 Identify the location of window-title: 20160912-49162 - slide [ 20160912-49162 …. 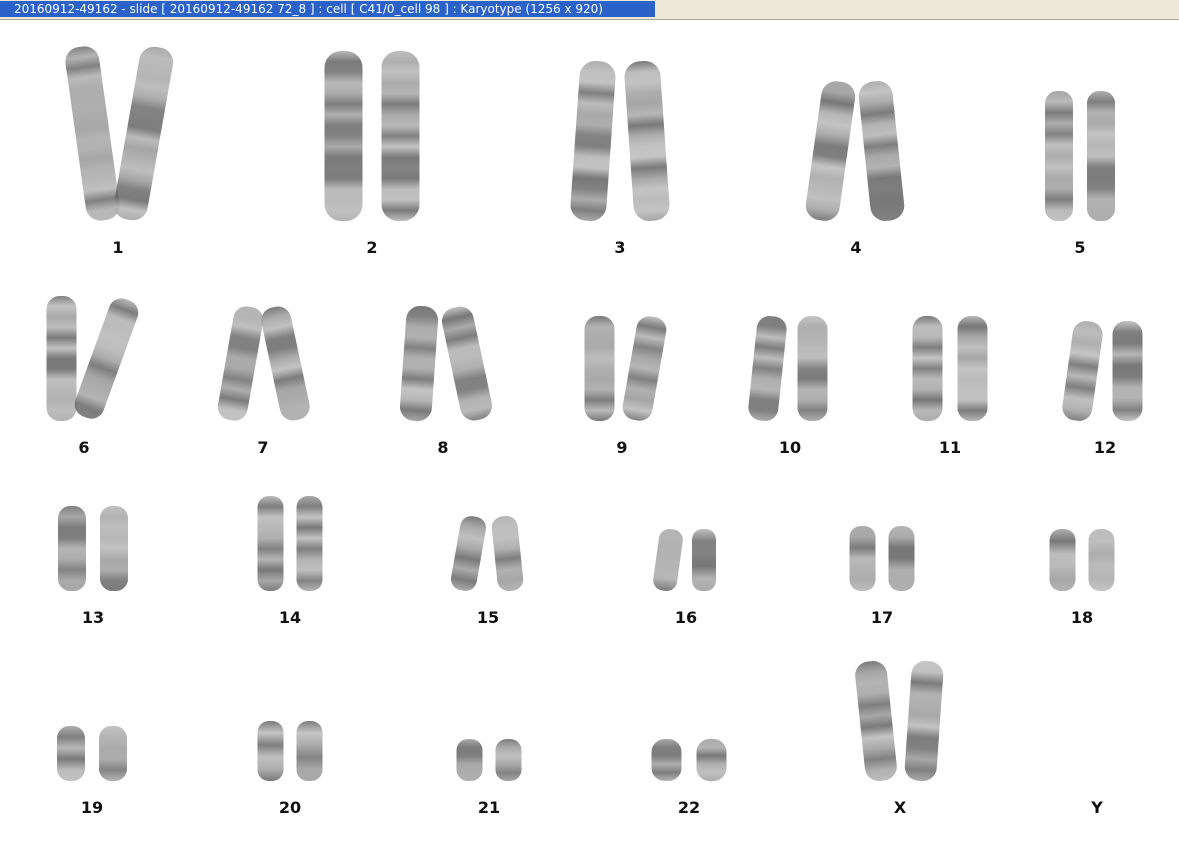
(327, 9).